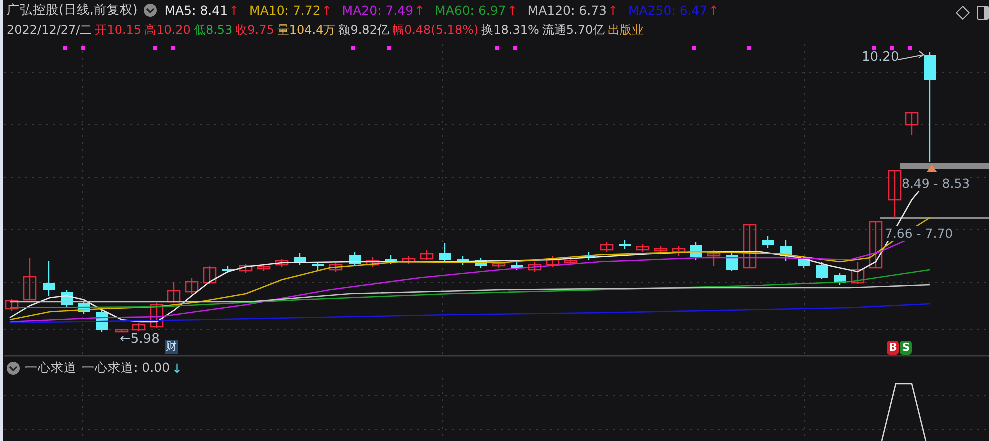 The image size is (989, 441). I want to click on gap-range-label: 7.66 - 7.70, so click(919, 233).